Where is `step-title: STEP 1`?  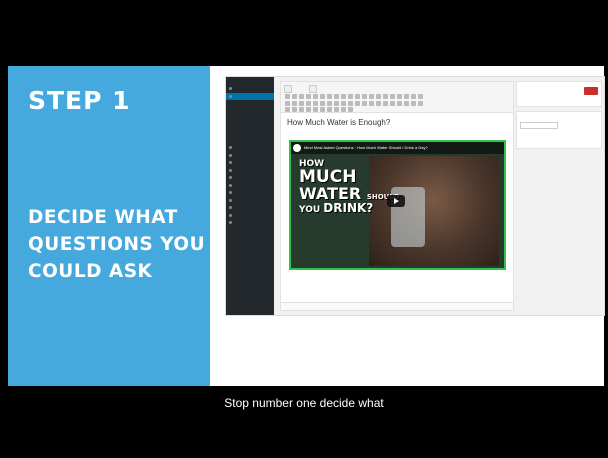 step-title: STEP 1 is located at coordinates (79, 100).